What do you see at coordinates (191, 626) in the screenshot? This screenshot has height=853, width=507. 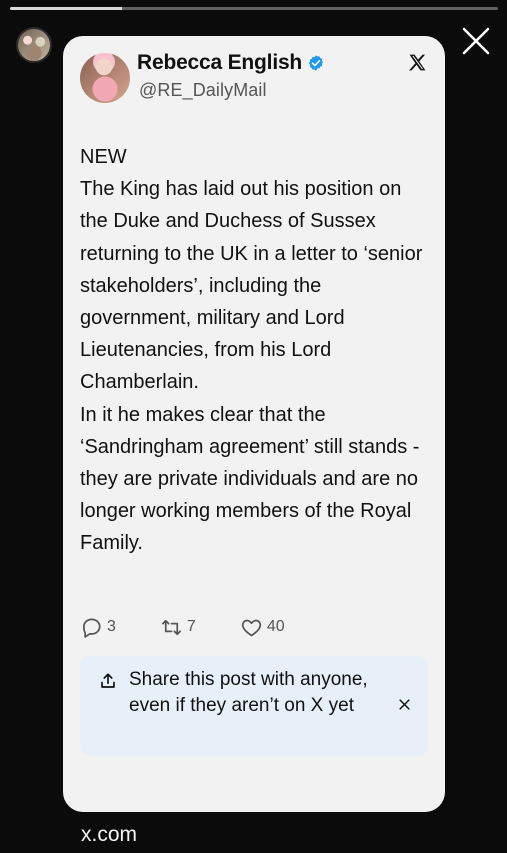 I see `repost-count: 7` at bounding box center [191, 626].